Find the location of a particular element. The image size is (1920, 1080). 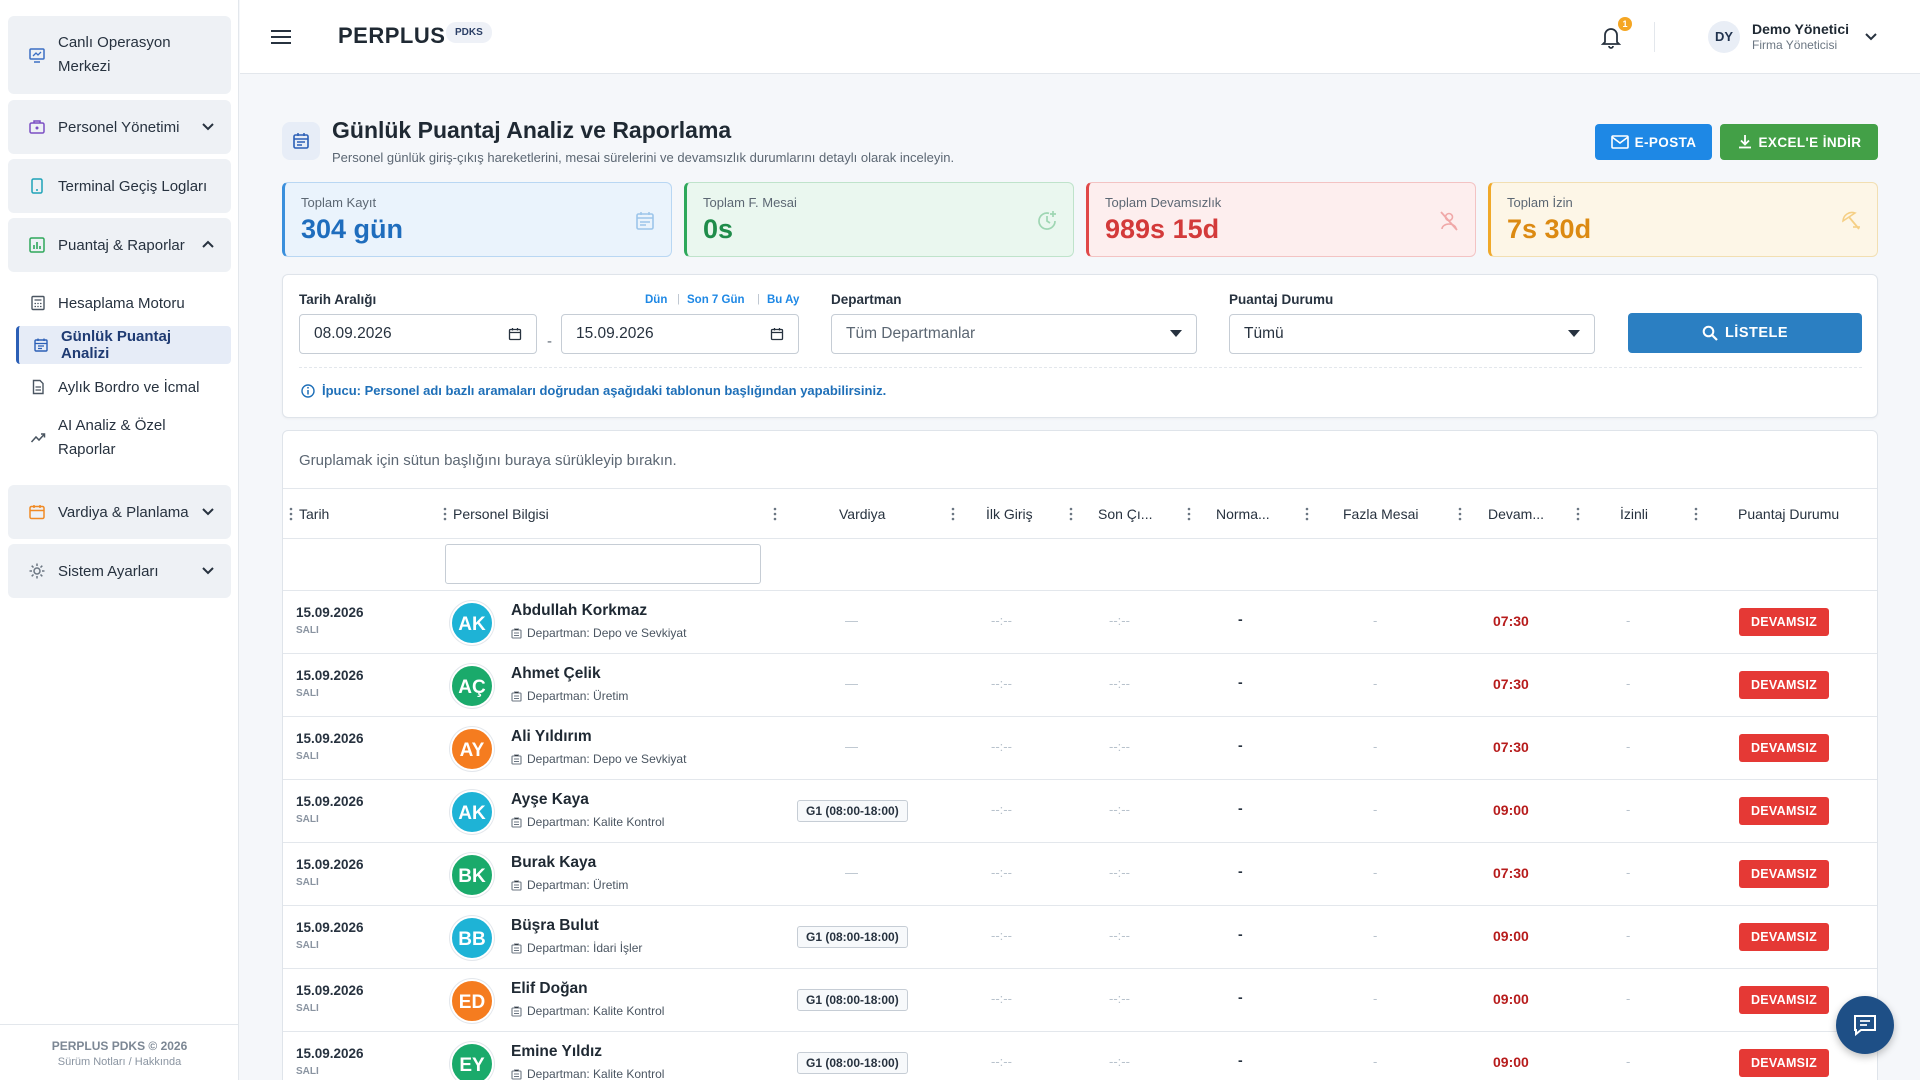

department-select: Tüm Departmanlar is located at coordinates (1014, 334).